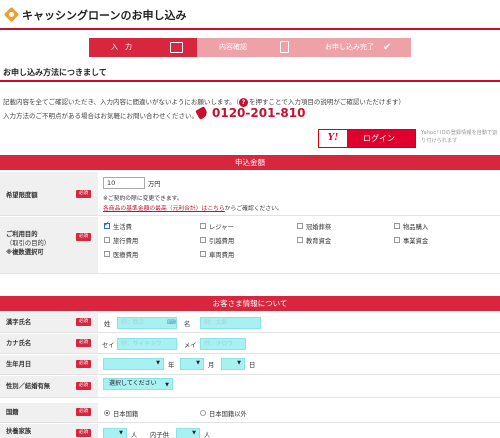  Describe the element at coordinates (115, 433) in the screenshot. I see `dependents-select` at that location.